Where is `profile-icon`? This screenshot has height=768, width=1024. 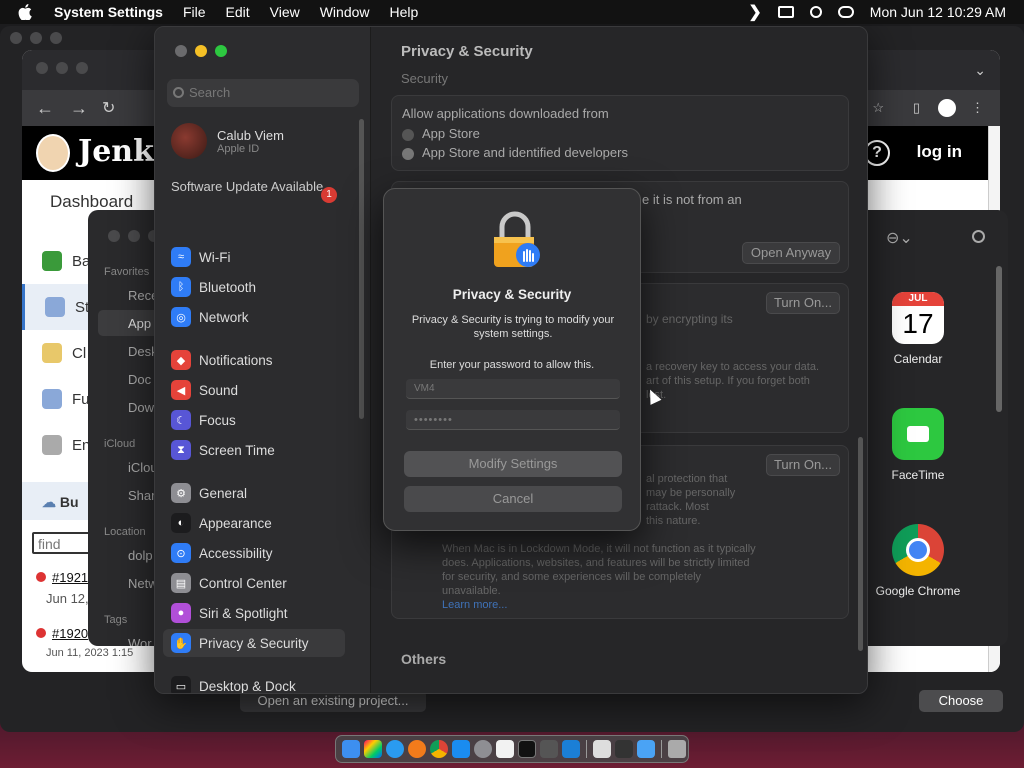 profile-icon is located at coordinates (947, 108).